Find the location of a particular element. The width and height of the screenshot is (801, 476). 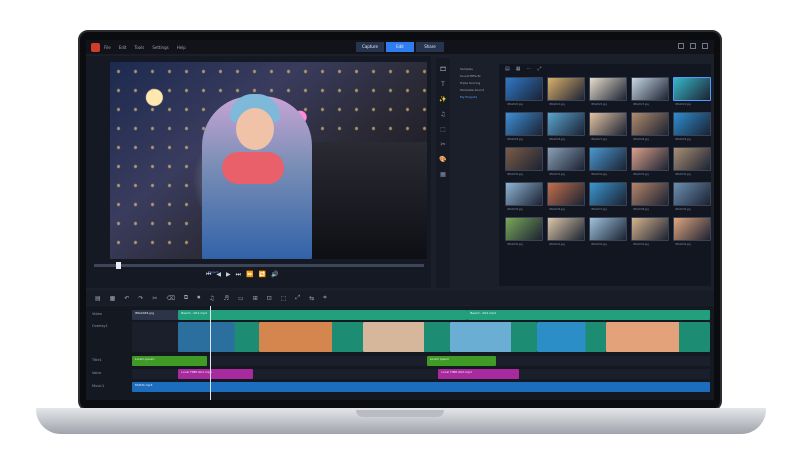

timeline-tool-icon: ⧉ is located at coordinates (186, 298).